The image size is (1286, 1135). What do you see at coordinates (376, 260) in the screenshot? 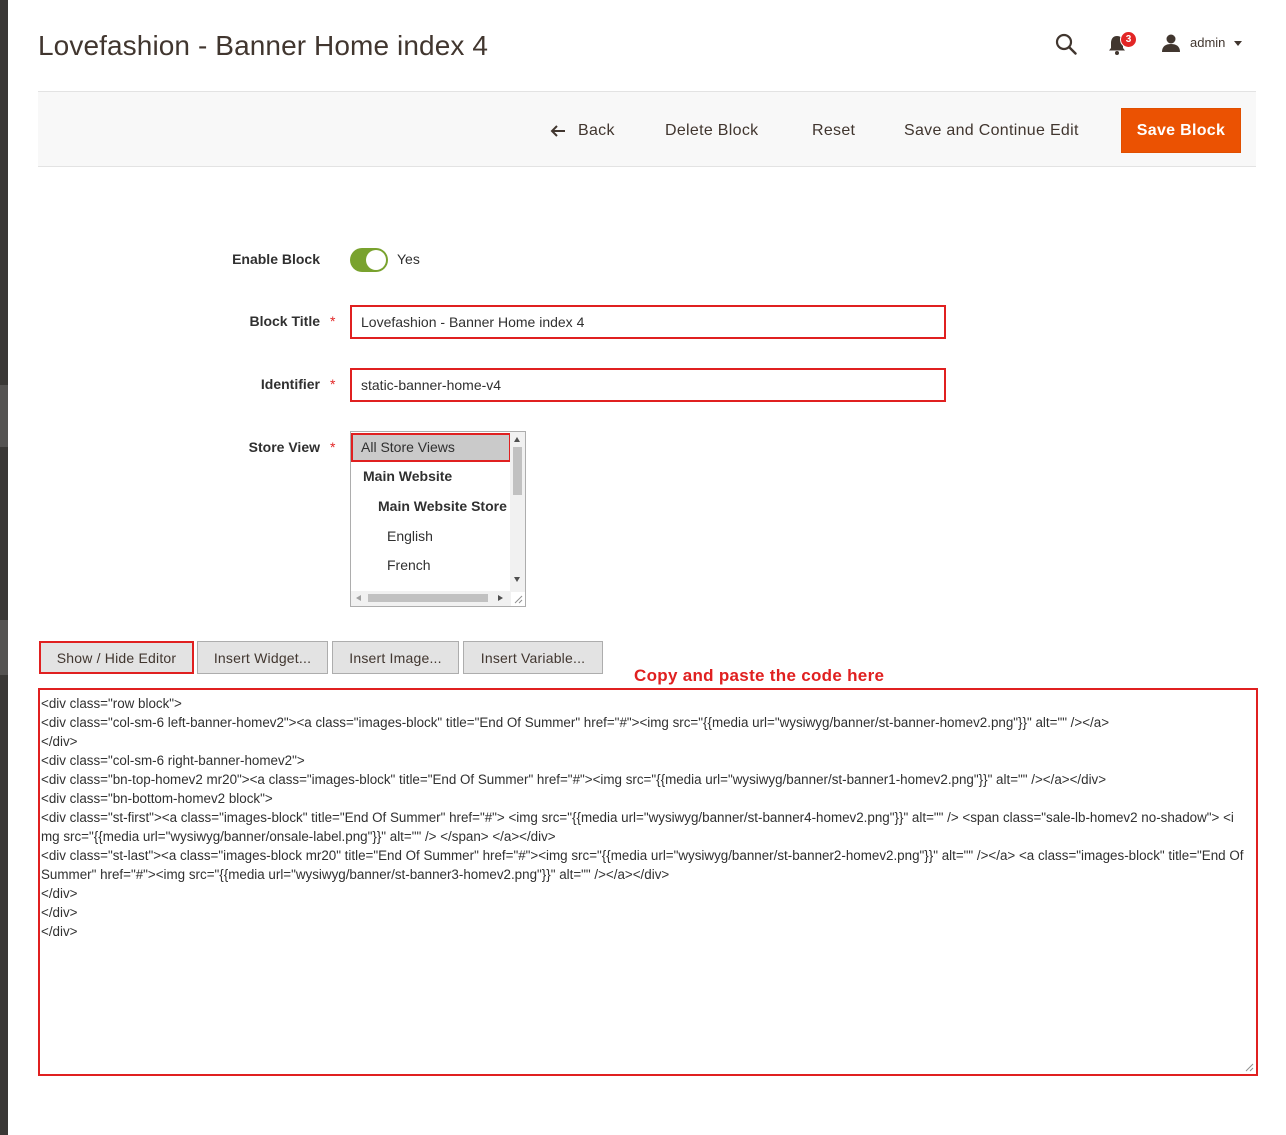
I see `toggle-knob` at bounding box center [376, 260].